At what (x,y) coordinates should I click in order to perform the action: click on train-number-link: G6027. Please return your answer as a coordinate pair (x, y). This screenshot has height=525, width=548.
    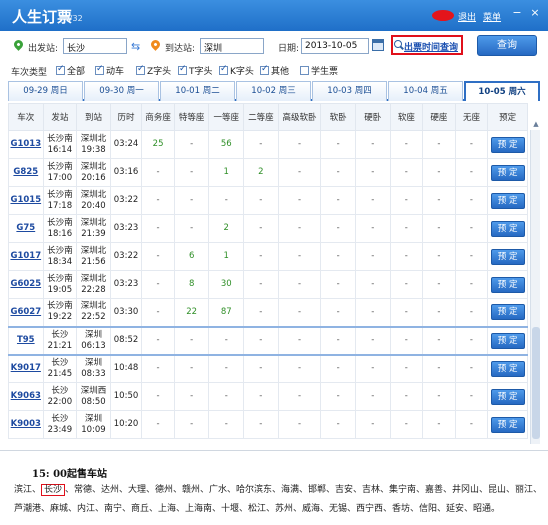
    Looking at the image, I should click on (26, 312).